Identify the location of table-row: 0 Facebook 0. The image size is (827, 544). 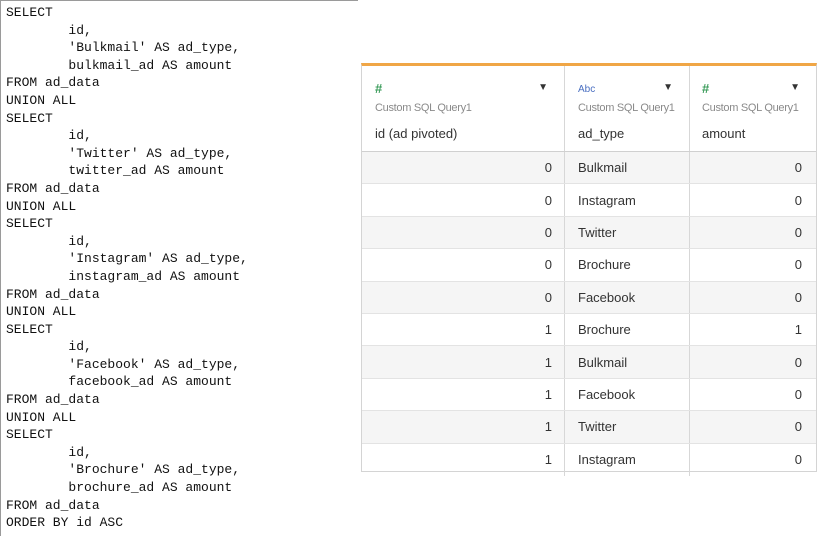
(589, 297).